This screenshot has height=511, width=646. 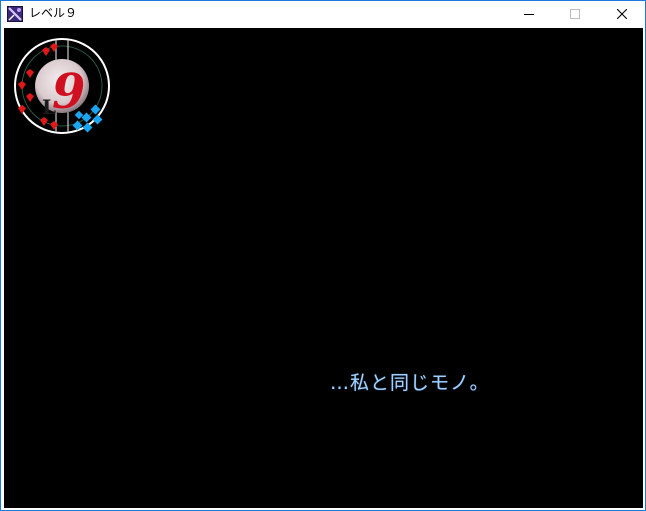 I want to click on maximize-button, so click(x=575, y=14).